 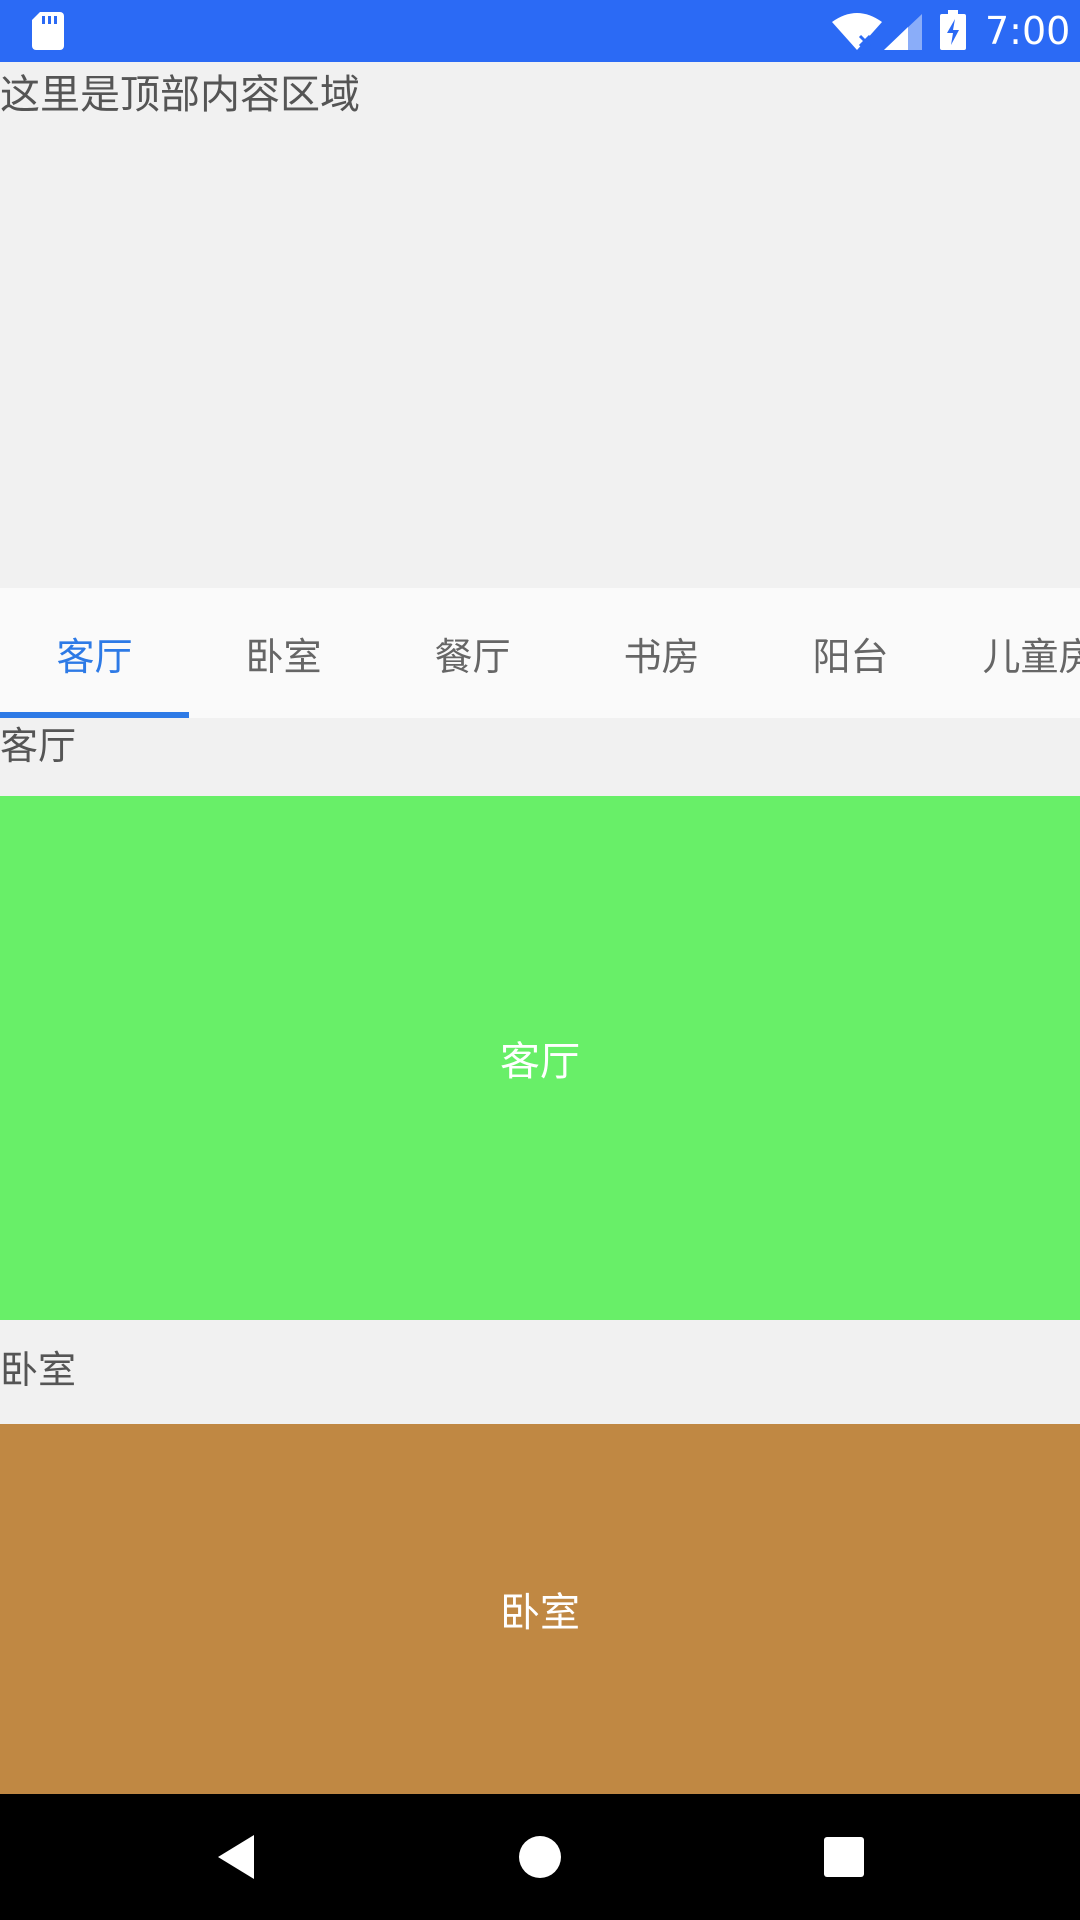 What do you see at coordinates (1012, 653) in the screenshot?
I see `tab-kids-room: 儿童房` at bounding box center [1012, 653].